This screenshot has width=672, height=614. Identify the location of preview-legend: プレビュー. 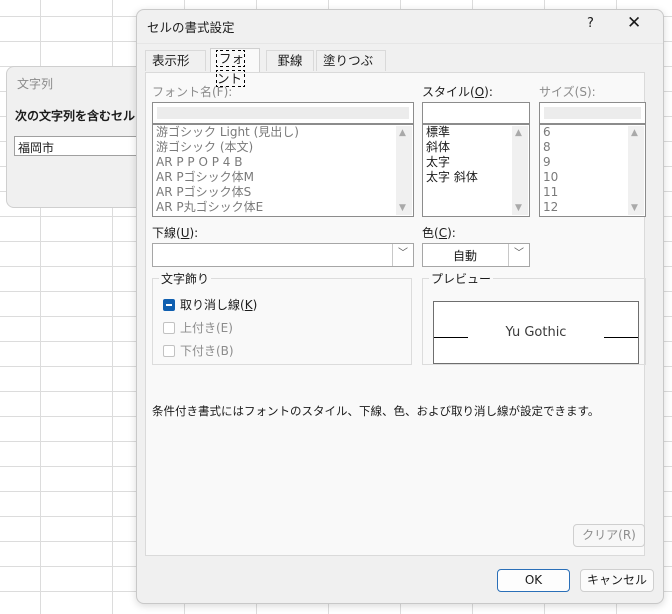
(461, 278).